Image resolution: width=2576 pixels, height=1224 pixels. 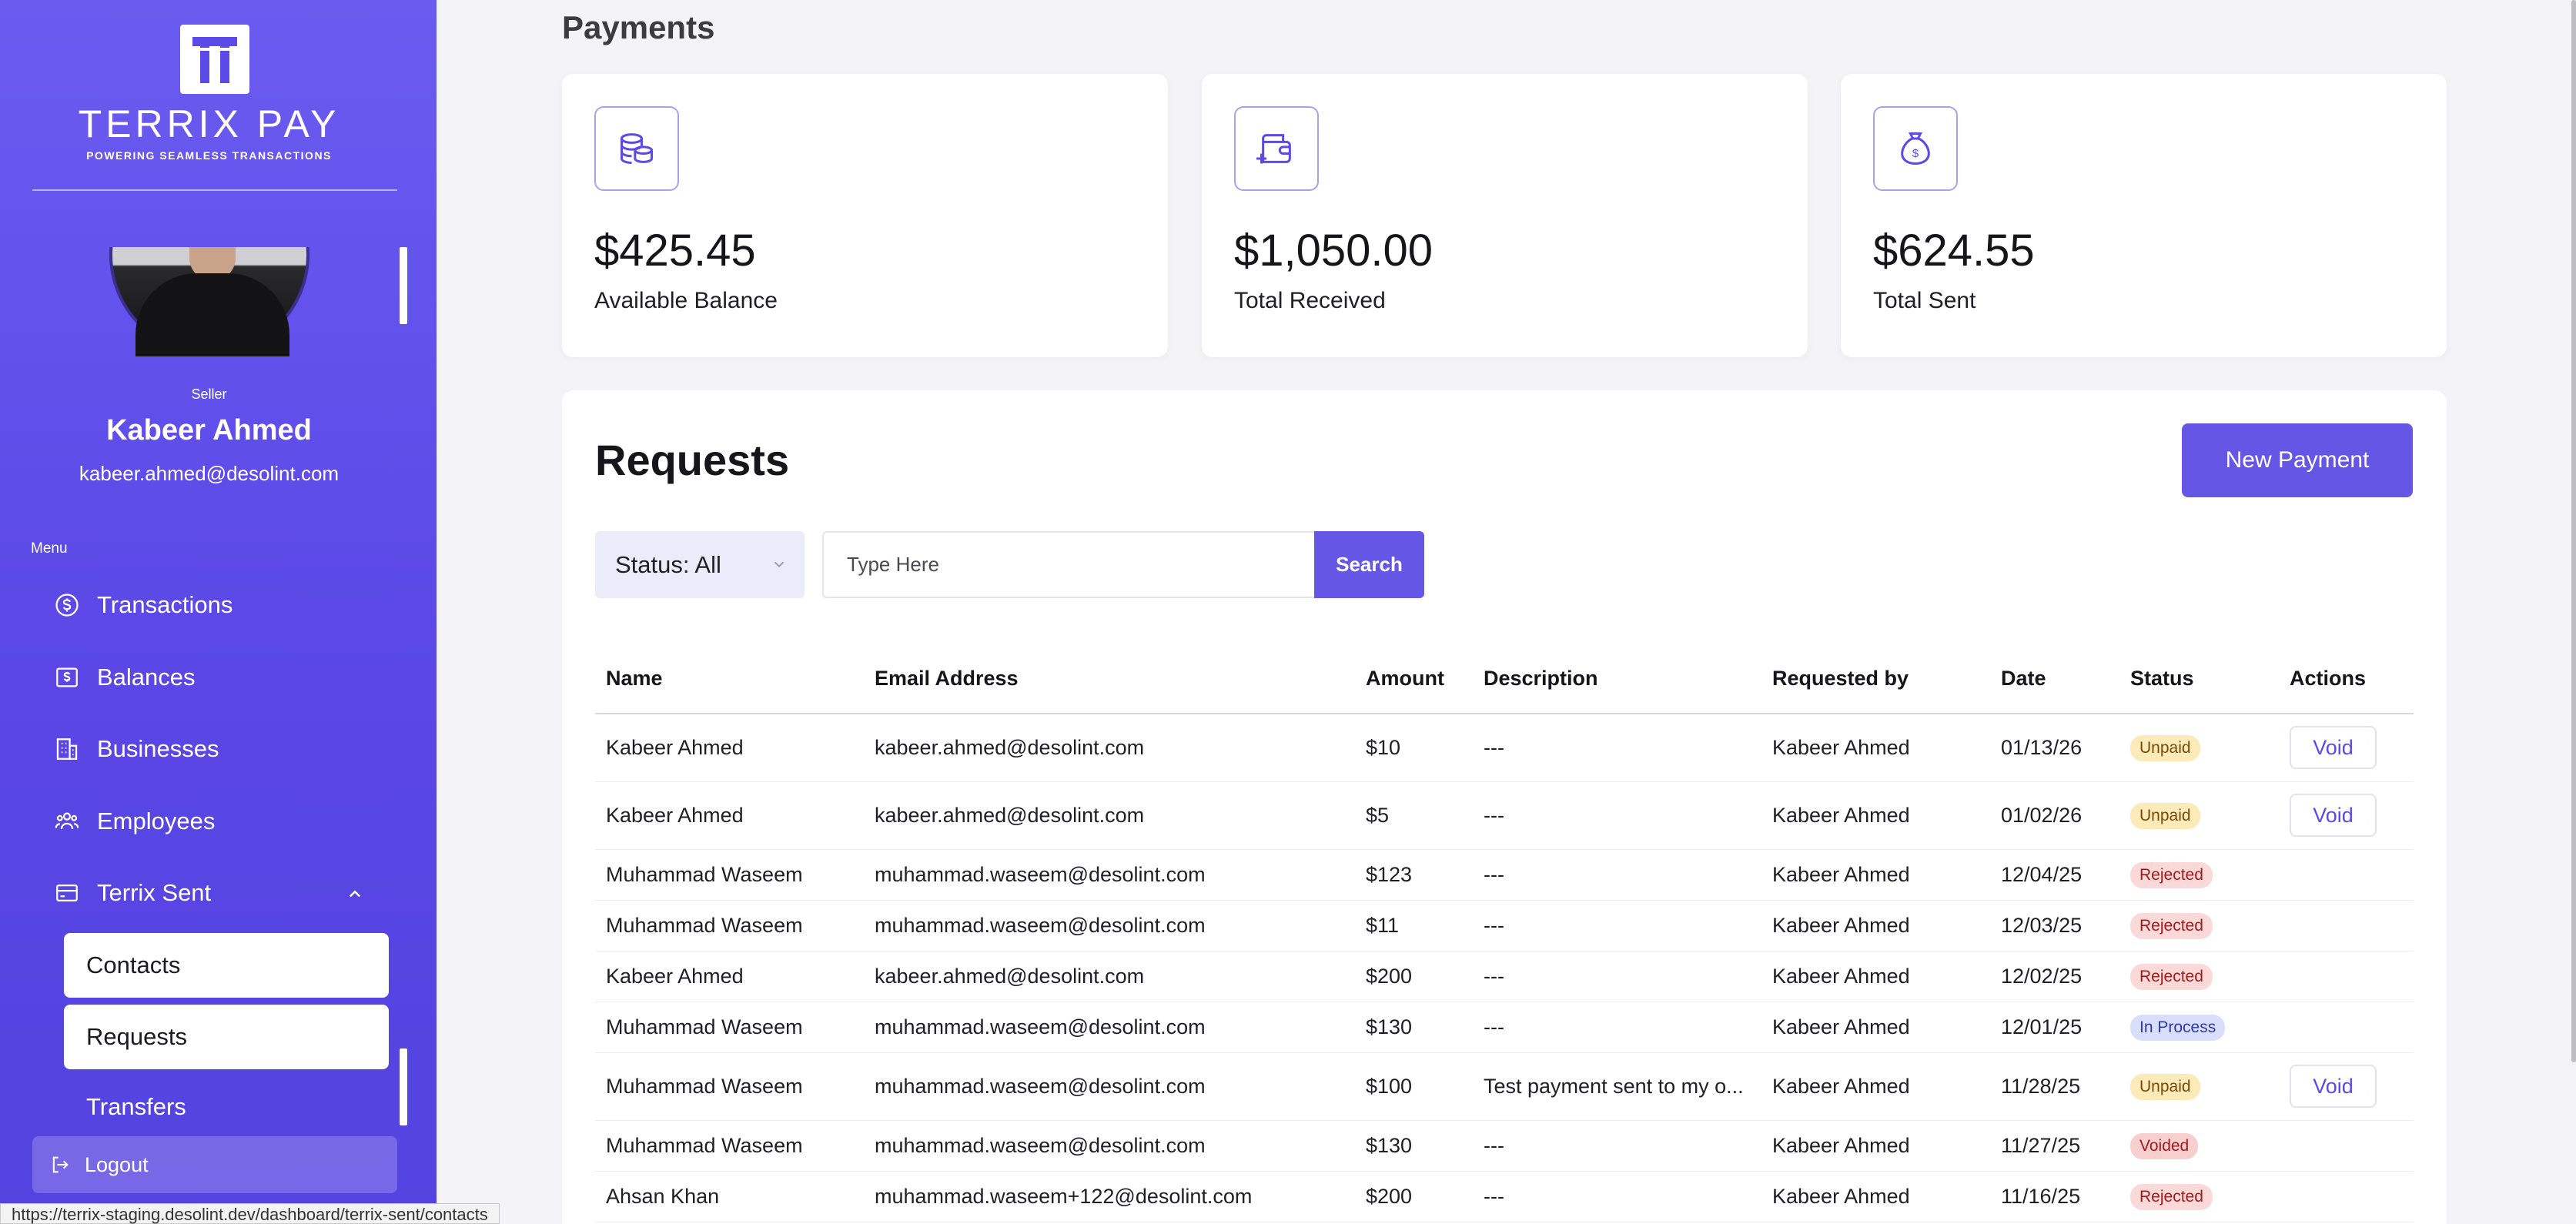 What do you see at coordinates (209, 394) in the screenshot?
I see `user-role: Seller` at bounding box center [209, 394].